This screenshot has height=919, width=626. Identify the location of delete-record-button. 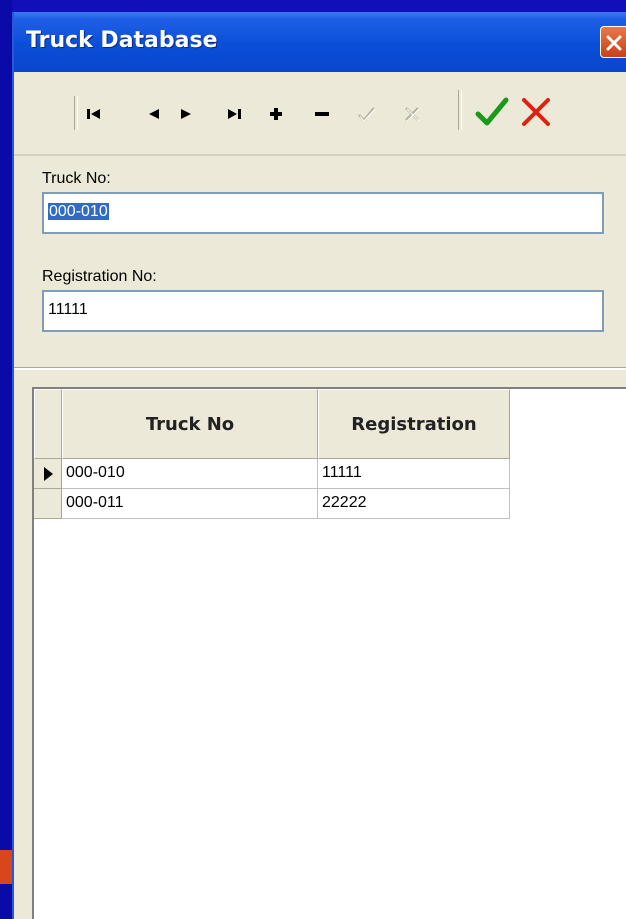
(322, 114).